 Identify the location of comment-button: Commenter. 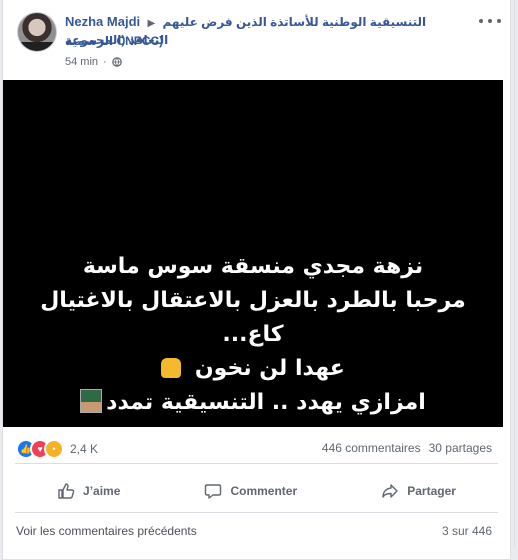
(250, 491).